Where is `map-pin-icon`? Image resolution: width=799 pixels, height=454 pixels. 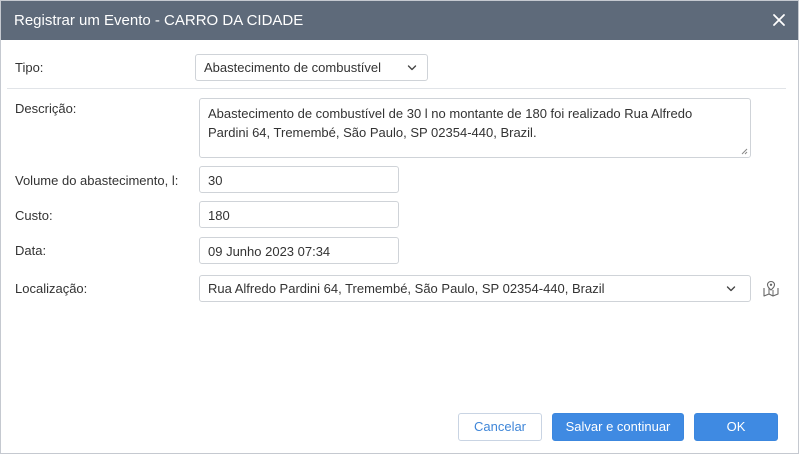
map-pin-icon is located at coordinates (771, 289).